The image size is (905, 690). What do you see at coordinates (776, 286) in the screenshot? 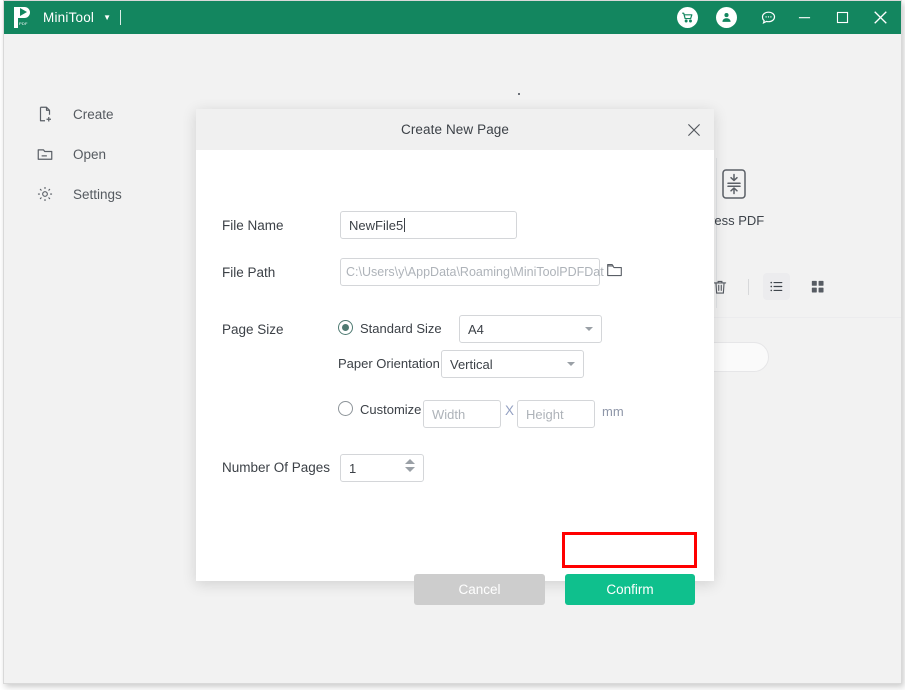
I see `list-view-icon` at bounding box center [776, 286].